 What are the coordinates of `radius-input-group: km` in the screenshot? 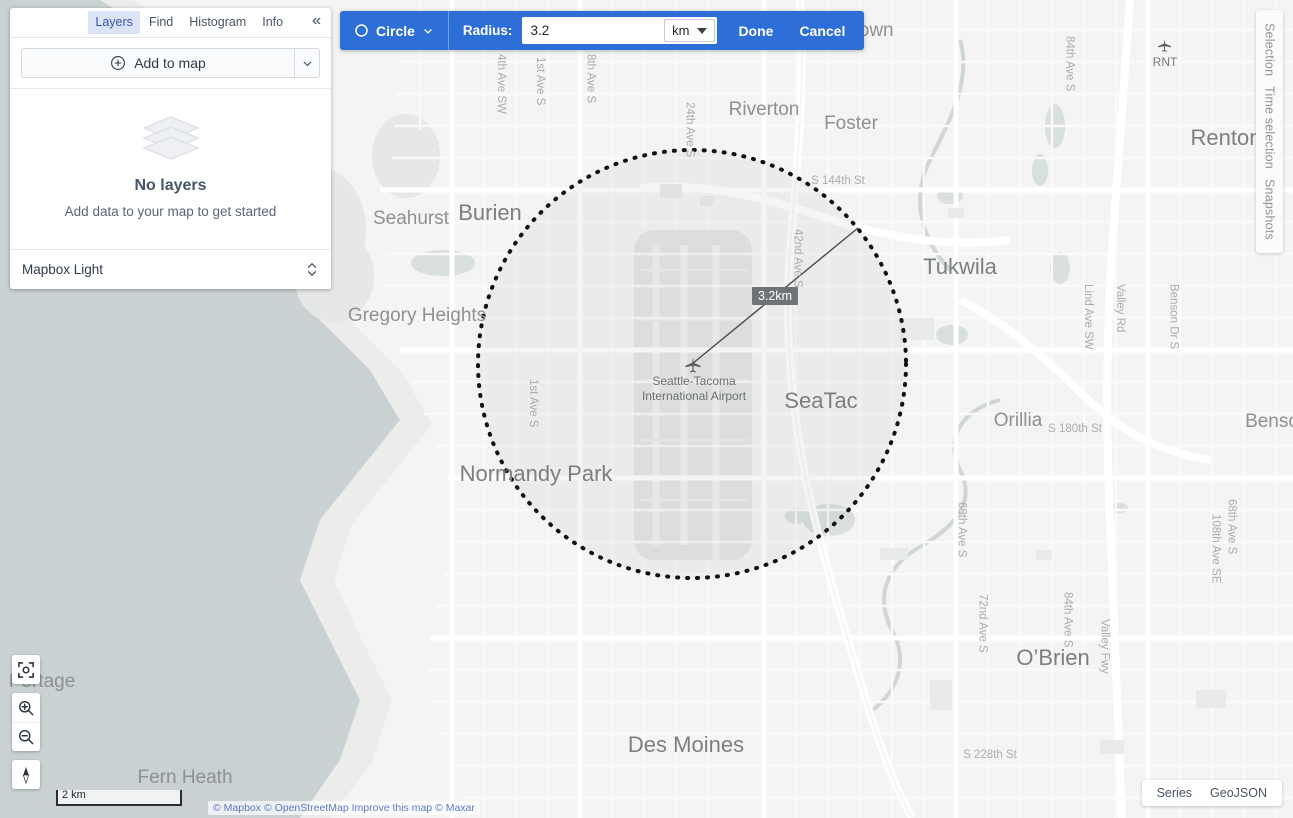 It's located at (620, 30).